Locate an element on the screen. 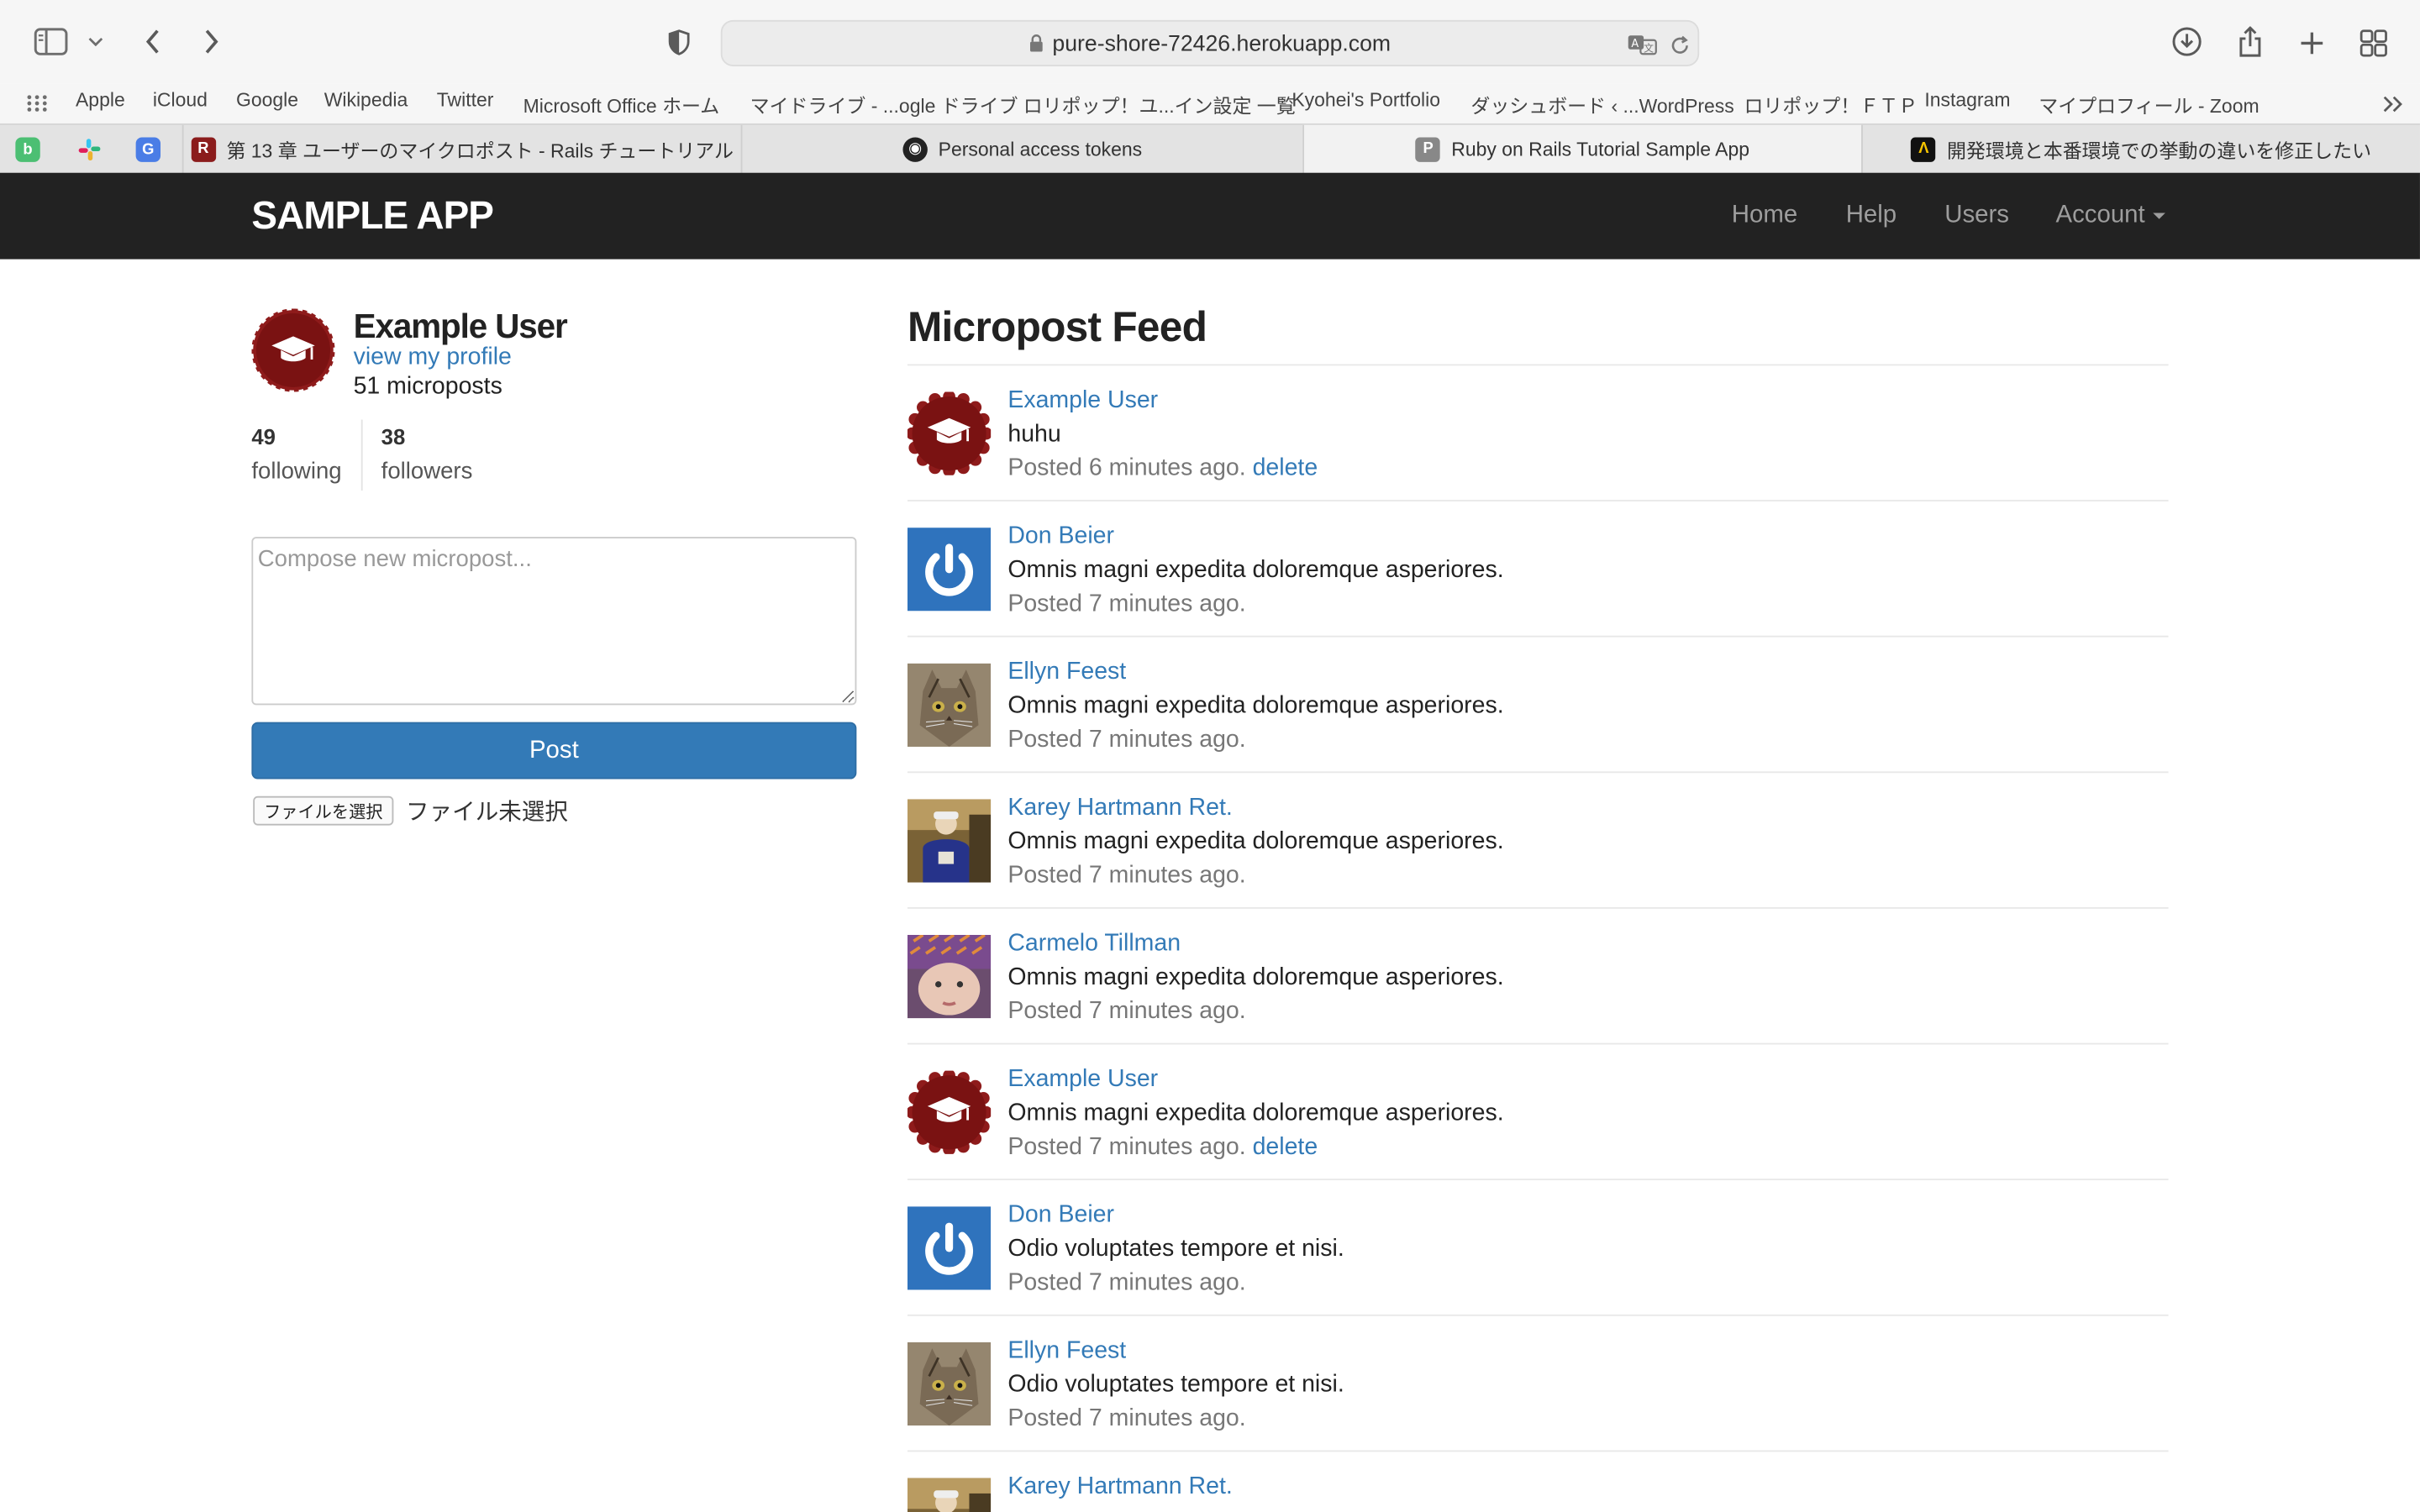  lock-icon is located at coordinates (1036, 46).